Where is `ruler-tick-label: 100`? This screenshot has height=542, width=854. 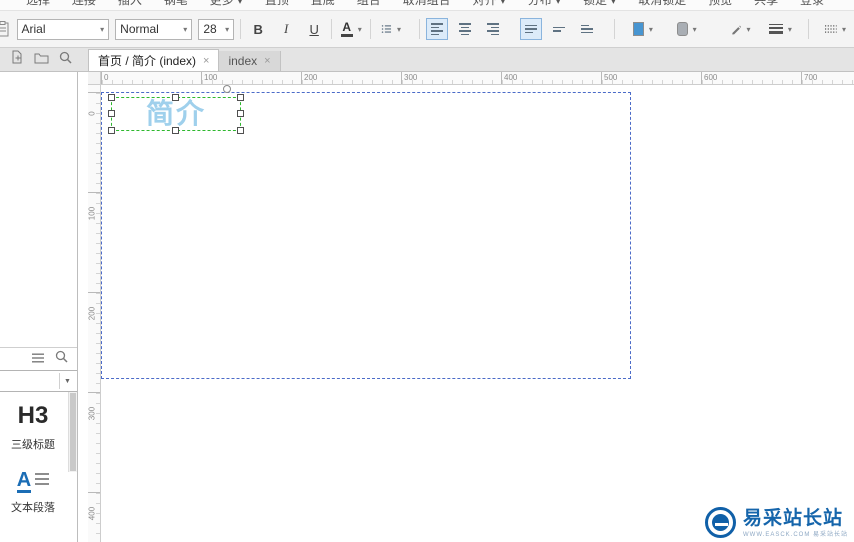
ruler-tick-label: 100 is located at coordinates (251, 78).